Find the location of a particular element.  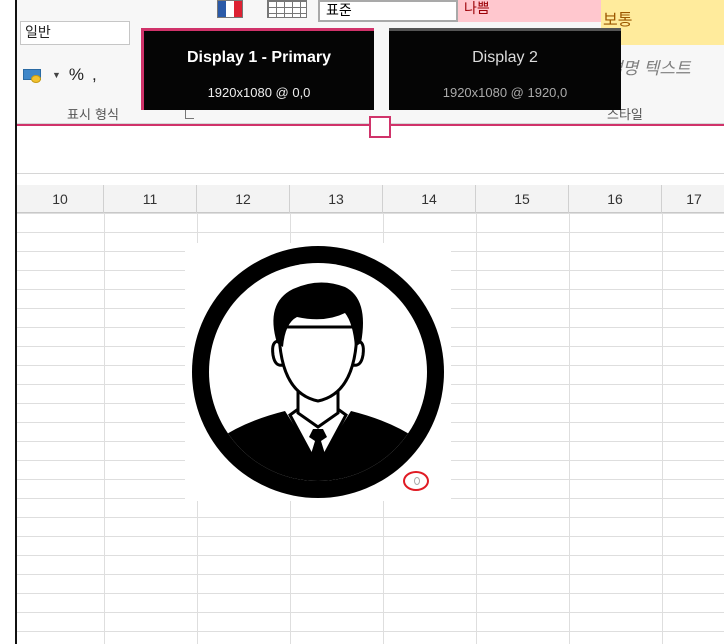

column-header: 11 is located at coordinates (150, 199).